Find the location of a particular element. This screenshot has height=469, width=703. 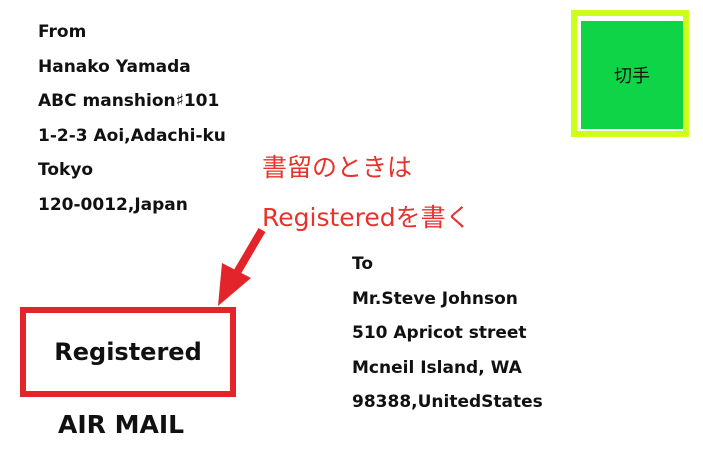

registered-label: Registered is located at coordinates (128, 352).